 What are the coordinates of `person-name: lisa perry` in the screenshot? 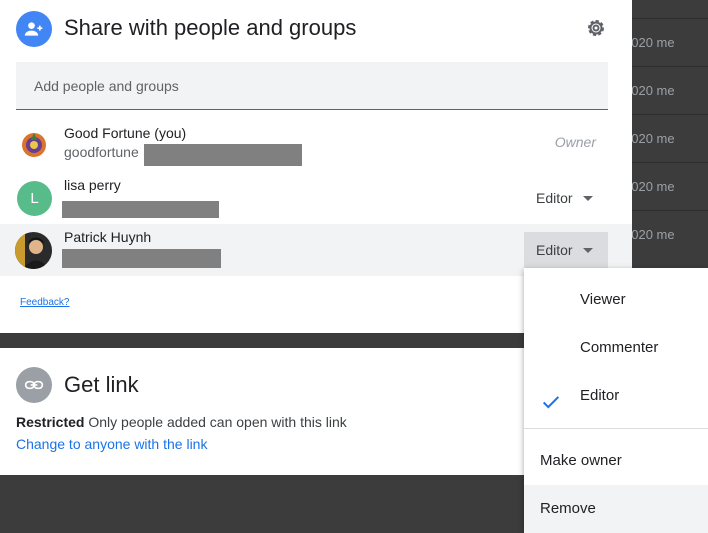 It's located at (92, 185).